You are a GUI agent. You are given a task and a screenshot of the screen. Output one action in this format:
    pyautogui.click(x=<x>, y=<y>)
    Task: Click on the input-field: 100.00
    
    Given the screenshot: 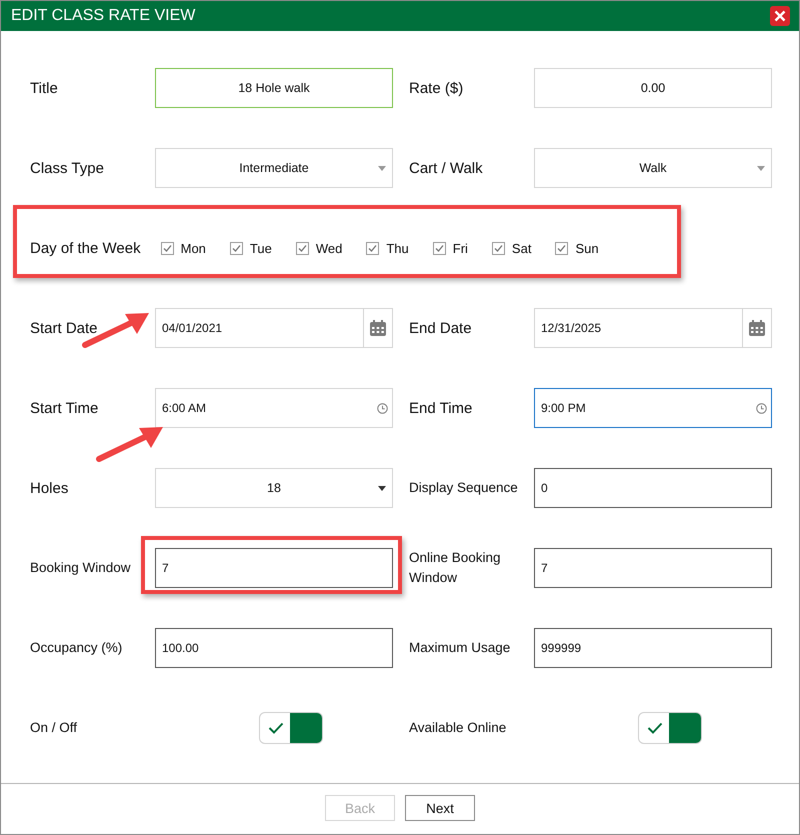 What is the action you would take?
    pyautogui.click(x=274, y=648)
    